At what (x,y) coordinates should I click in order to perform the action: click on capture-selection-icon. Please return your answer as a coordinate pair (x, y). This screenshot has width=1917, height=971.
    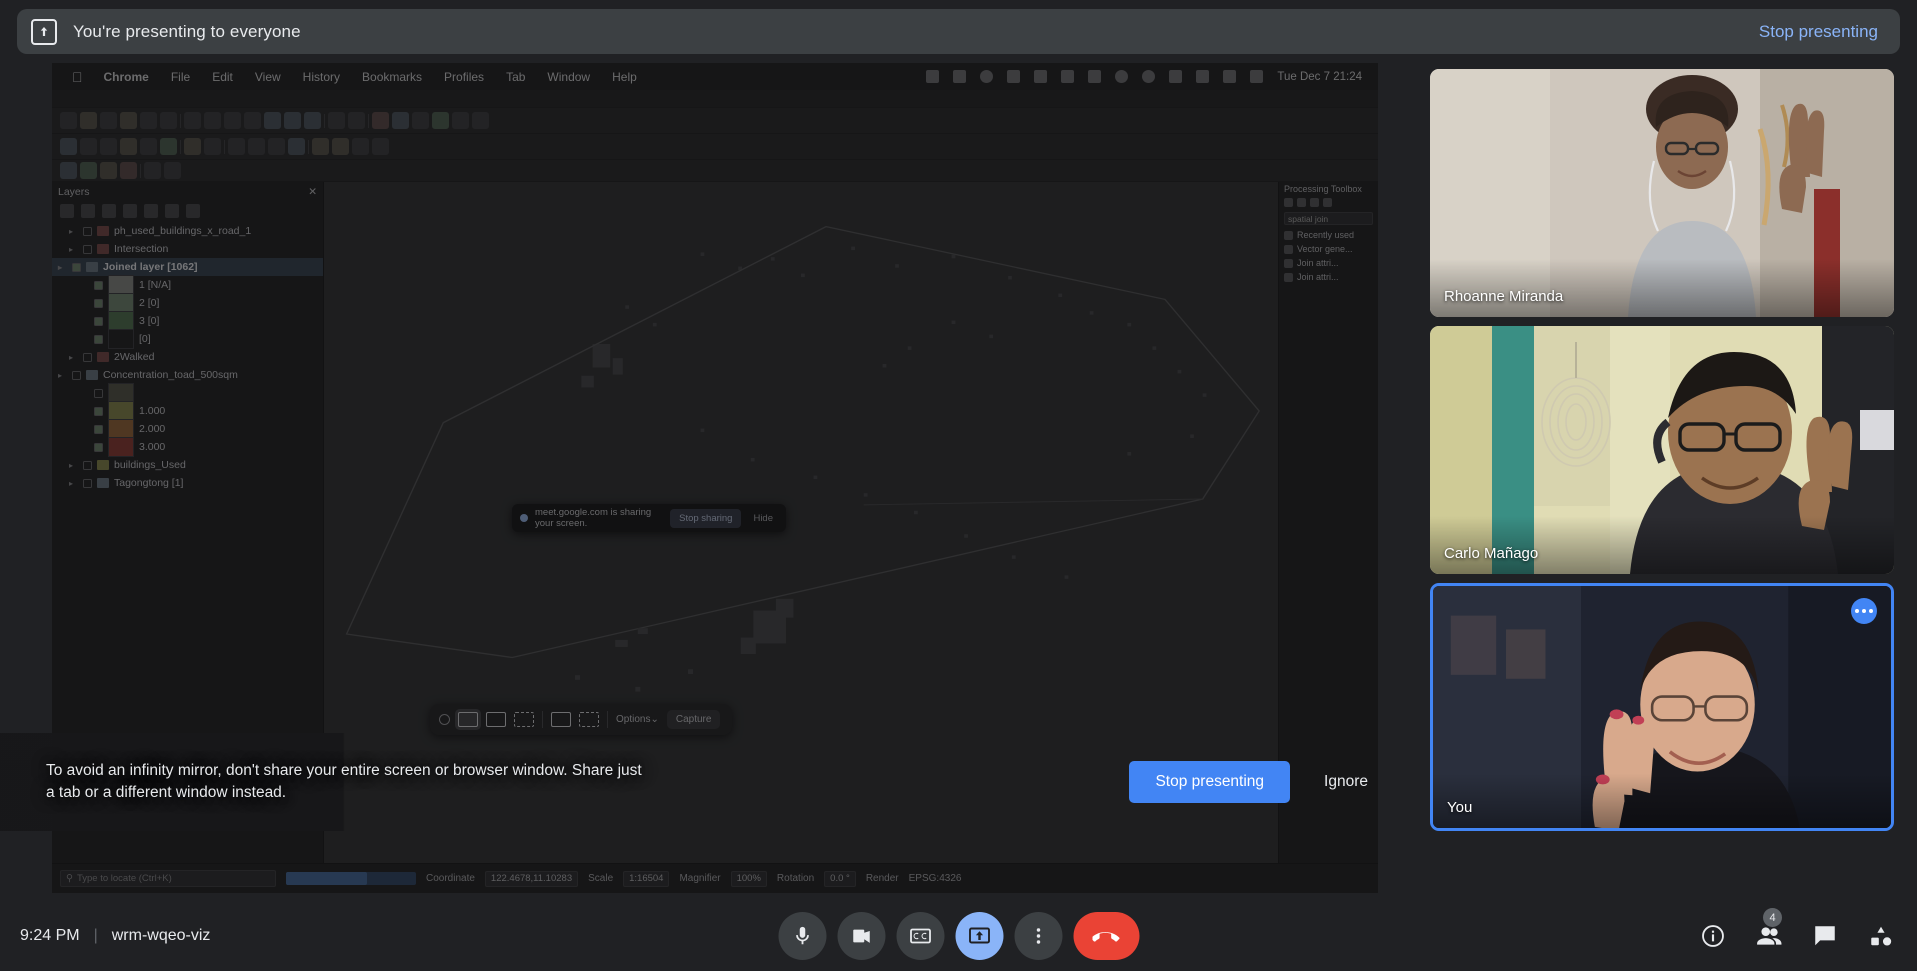
    Looking at the image, I should click on (524, 719).